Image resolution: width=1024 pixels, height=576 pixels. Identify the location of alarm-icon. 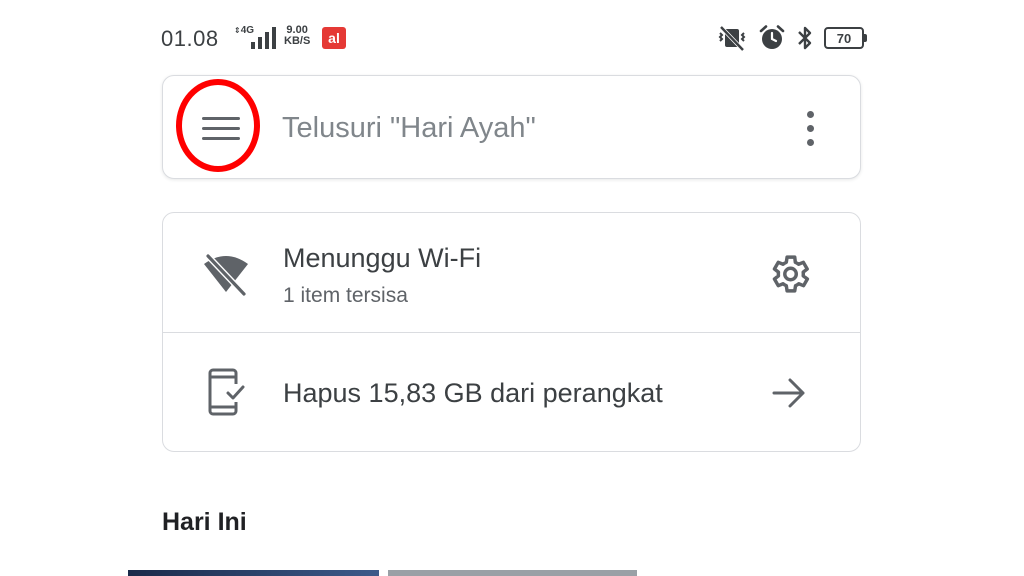
(772, 37).